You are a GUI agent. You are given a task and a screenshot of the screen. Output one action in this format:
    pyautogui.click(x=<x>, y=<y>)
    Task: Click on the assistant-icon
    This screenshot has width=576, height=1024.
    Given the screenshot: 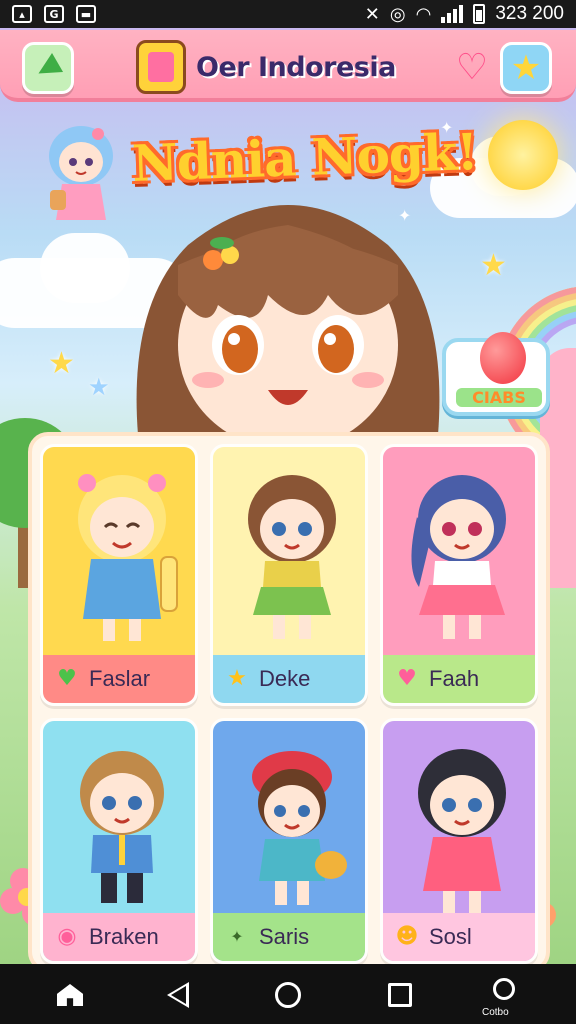 What is the action you would take?
    pyautogui.click(x=504, y=989)
    